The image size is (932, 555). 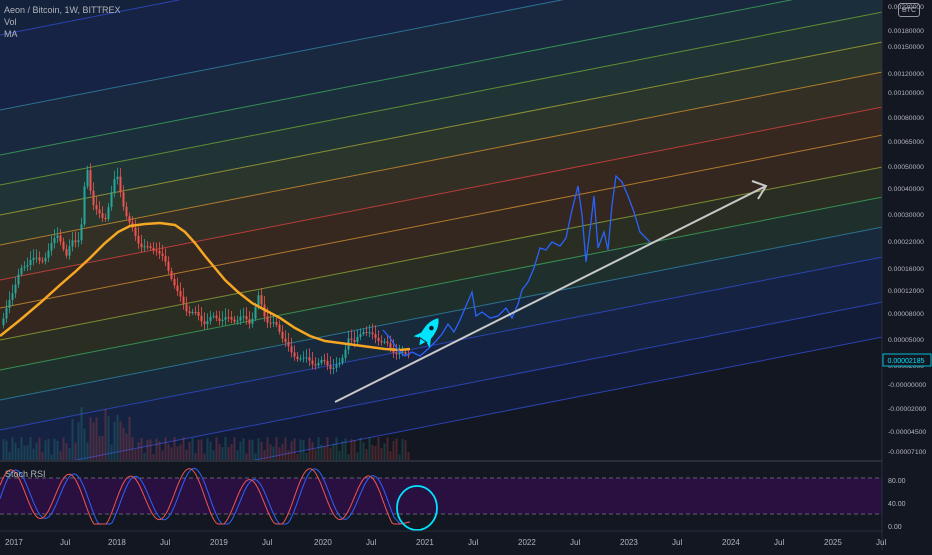 I want to click on price-axis-label: 0.00012000, so click(x=906, y=291).